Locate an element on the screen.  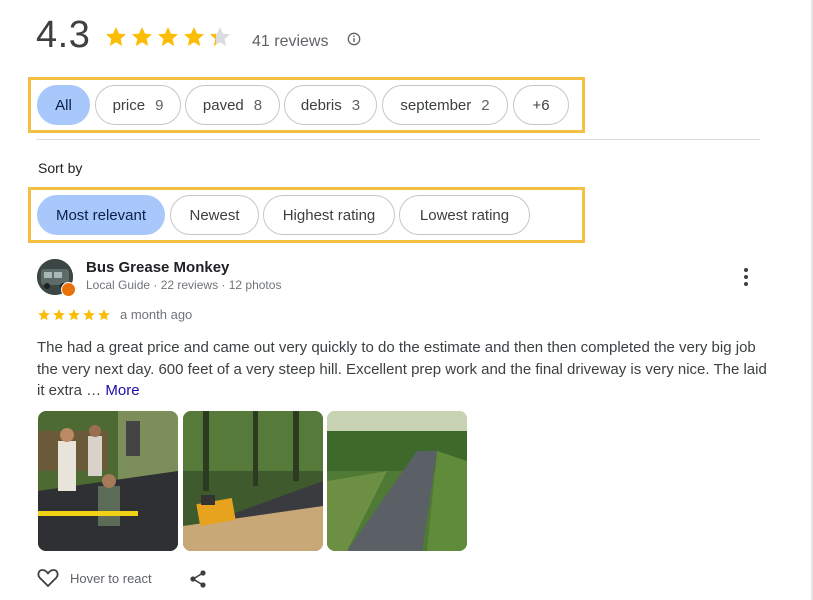
topic-chip-all: All is located at coordinates (63, 105).